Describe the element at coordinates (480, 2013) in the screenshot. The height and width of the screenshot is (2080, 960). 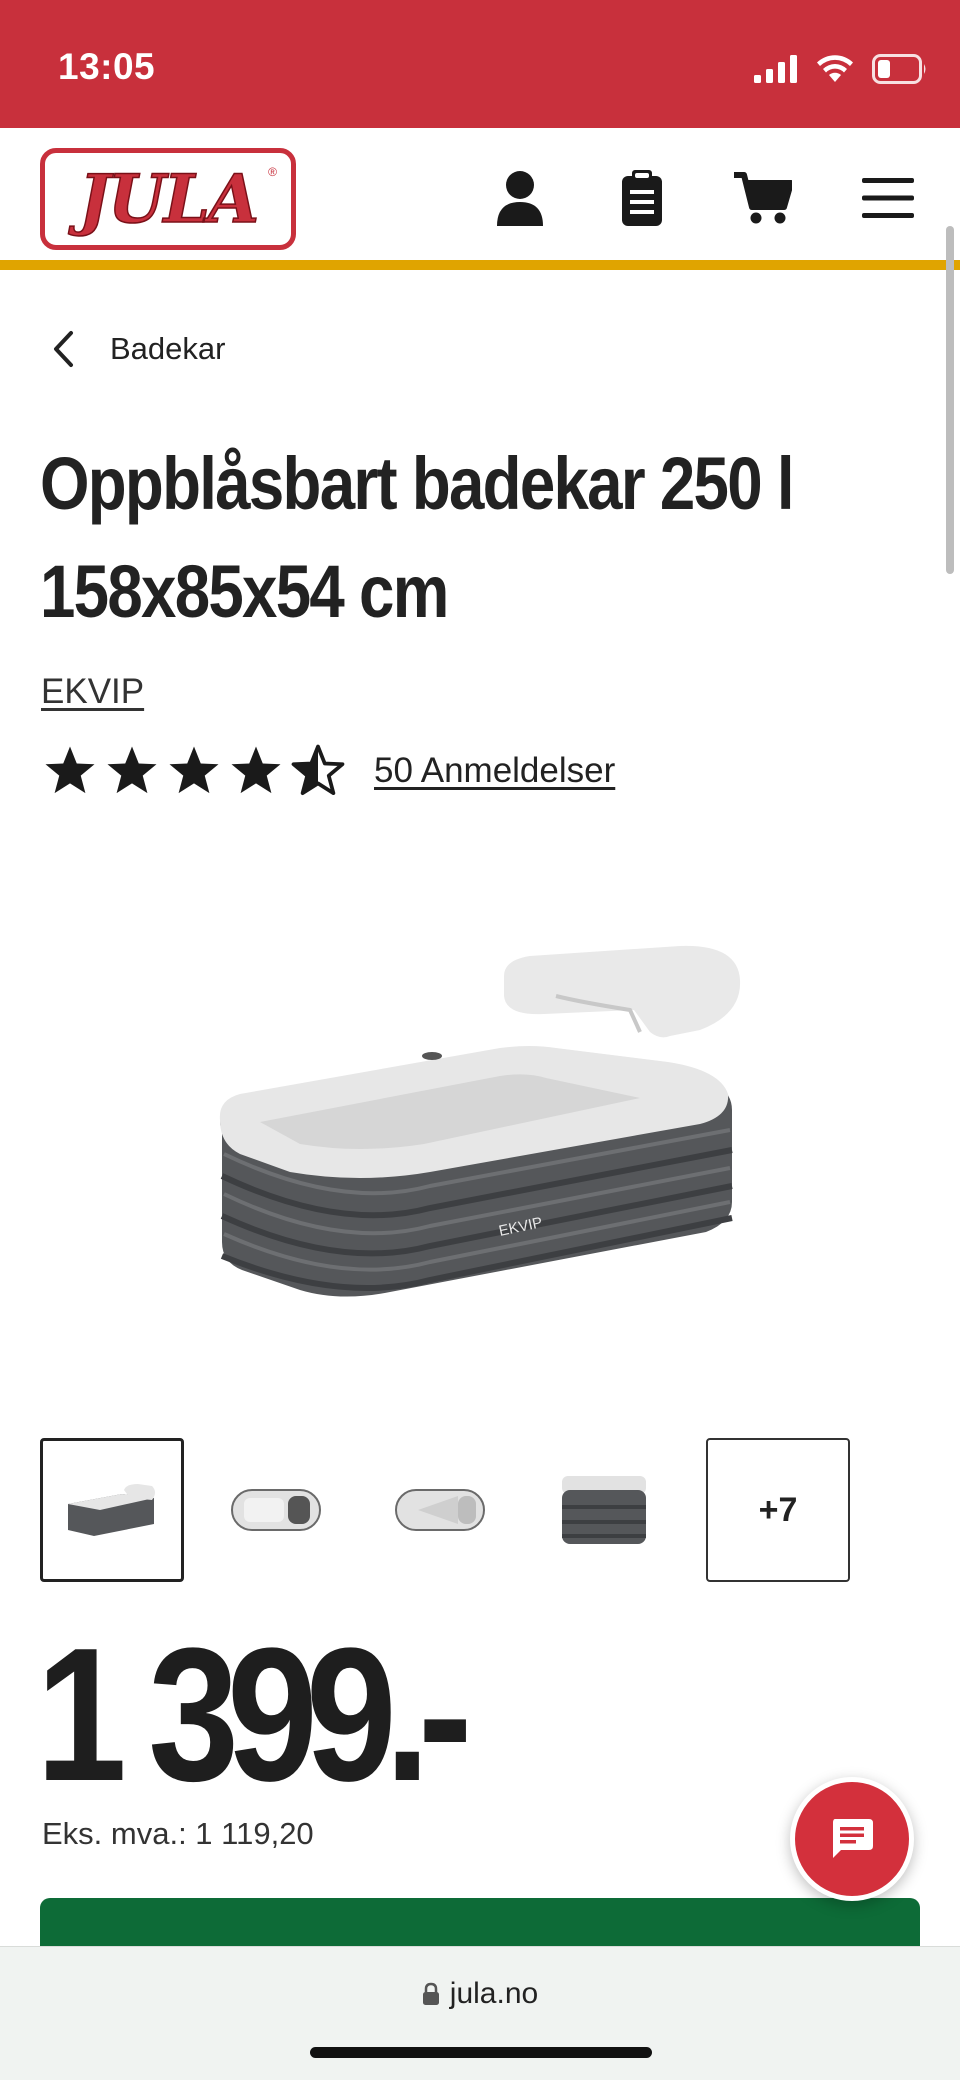
I see `browser-toolbar: jula.no` at that location.